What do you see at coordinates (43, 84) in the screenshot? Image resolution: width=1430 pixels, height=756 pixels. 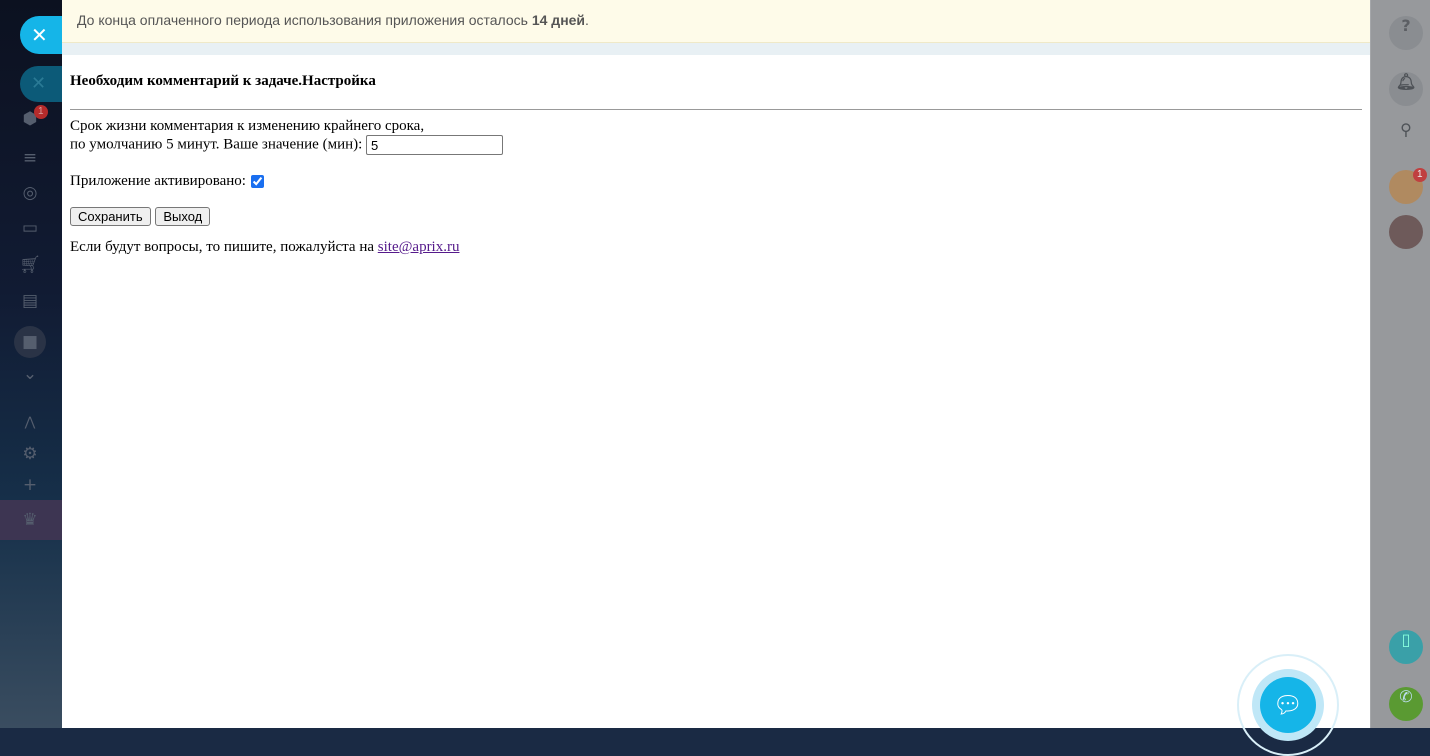 I see `close-icon-secondary: ✕` at bounding box center [43, 84].